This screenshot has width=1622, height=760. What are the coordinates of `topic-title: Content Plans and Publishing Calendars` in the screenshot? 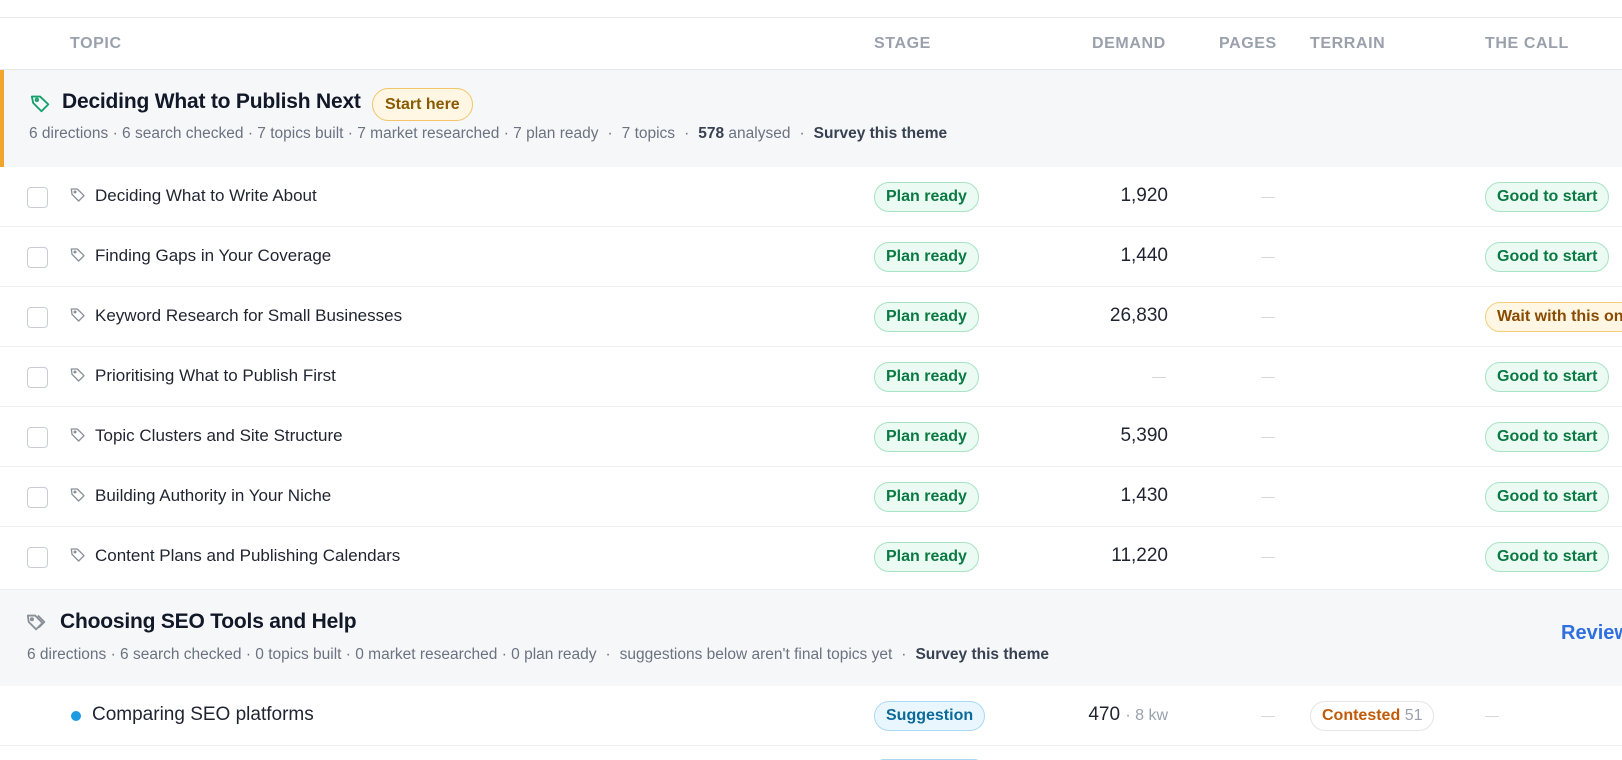 It's located at (247, 556).